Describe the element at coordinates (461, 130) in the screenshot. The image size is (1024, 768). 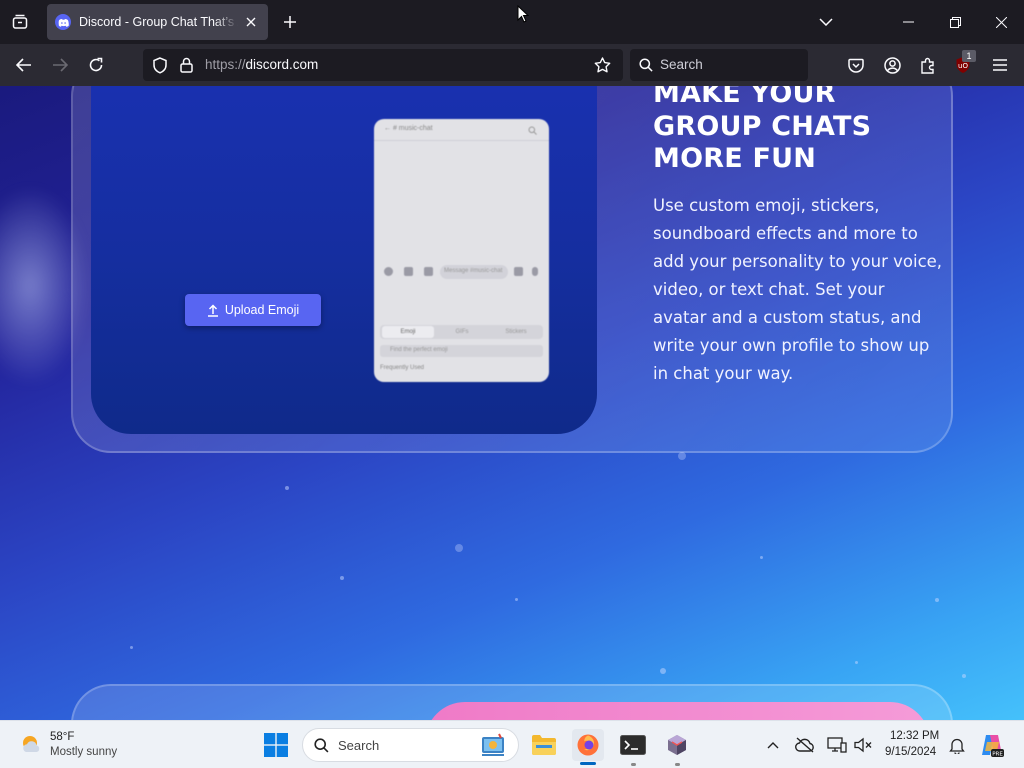
I see `phone-header: ← # music-chat` at that location.